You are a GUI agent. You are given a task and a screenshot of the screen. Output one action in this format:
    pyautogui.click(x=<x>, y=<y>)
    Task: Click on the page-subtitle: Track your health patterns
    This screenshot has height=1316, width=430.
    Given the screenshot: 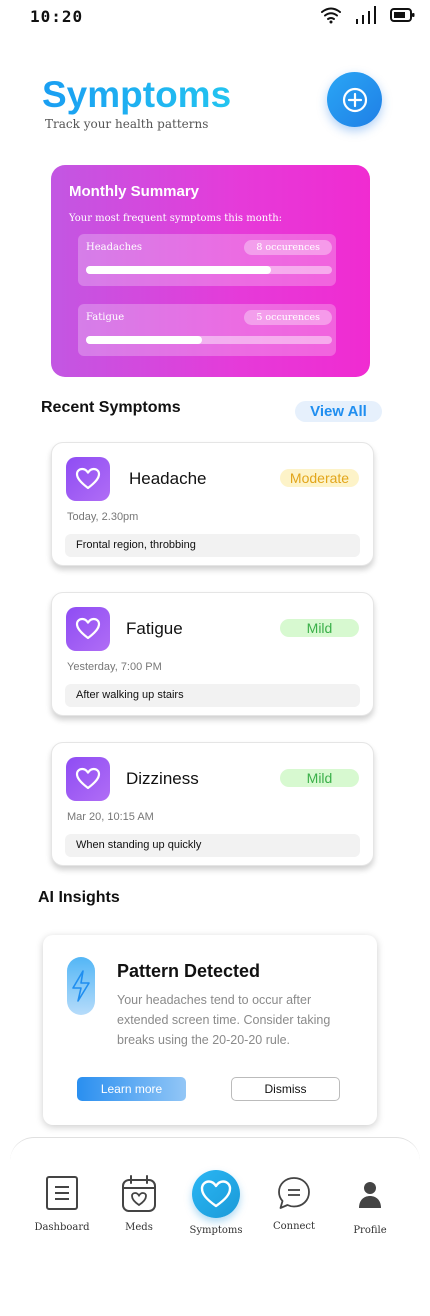 What is the action you would take?
    pyautogui.click(x=127, y=124)
    